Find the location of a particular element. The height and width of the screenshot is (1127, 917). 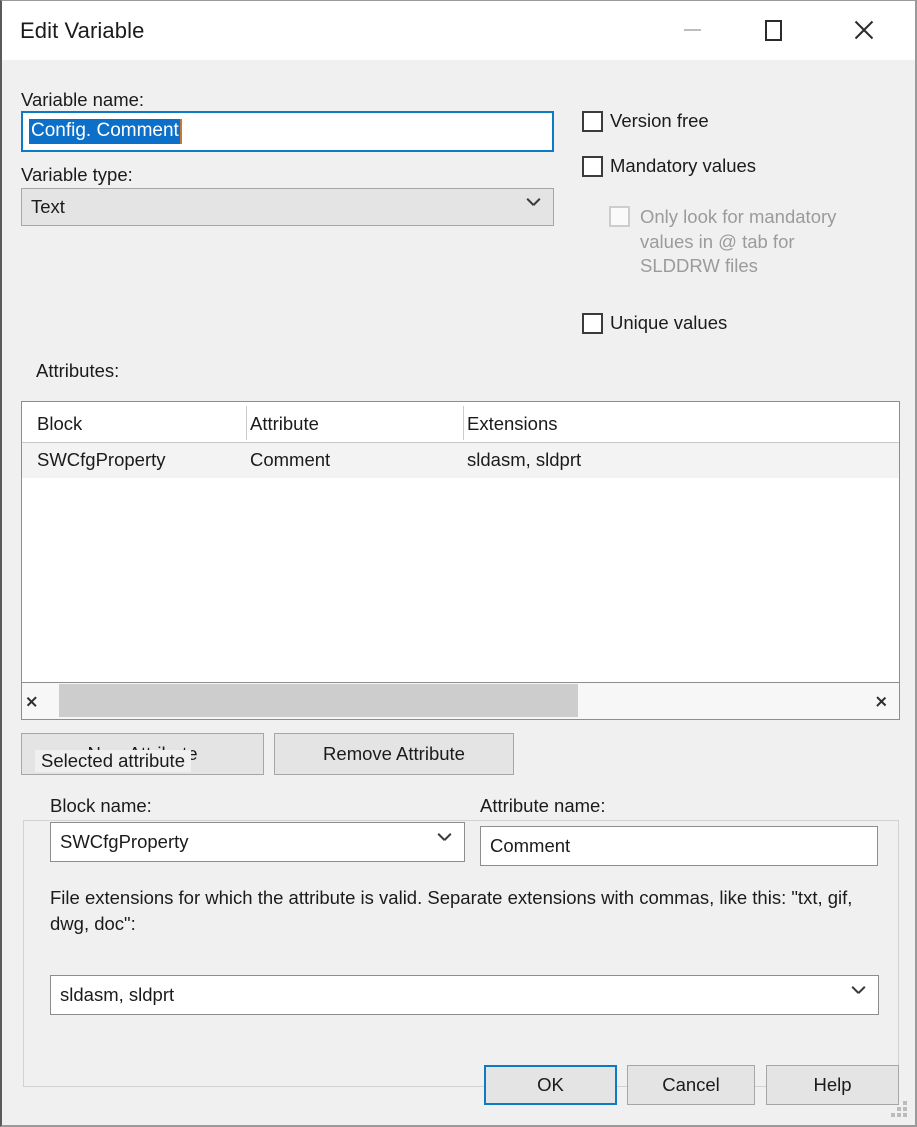

ok-button: OK is located at coordinates (550, 1085).